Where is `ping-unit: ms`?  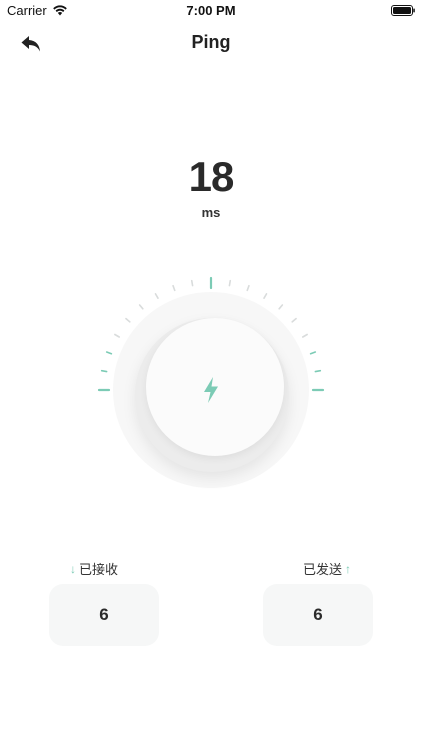 ping-unit: ms is located at coordinates (211, 212).